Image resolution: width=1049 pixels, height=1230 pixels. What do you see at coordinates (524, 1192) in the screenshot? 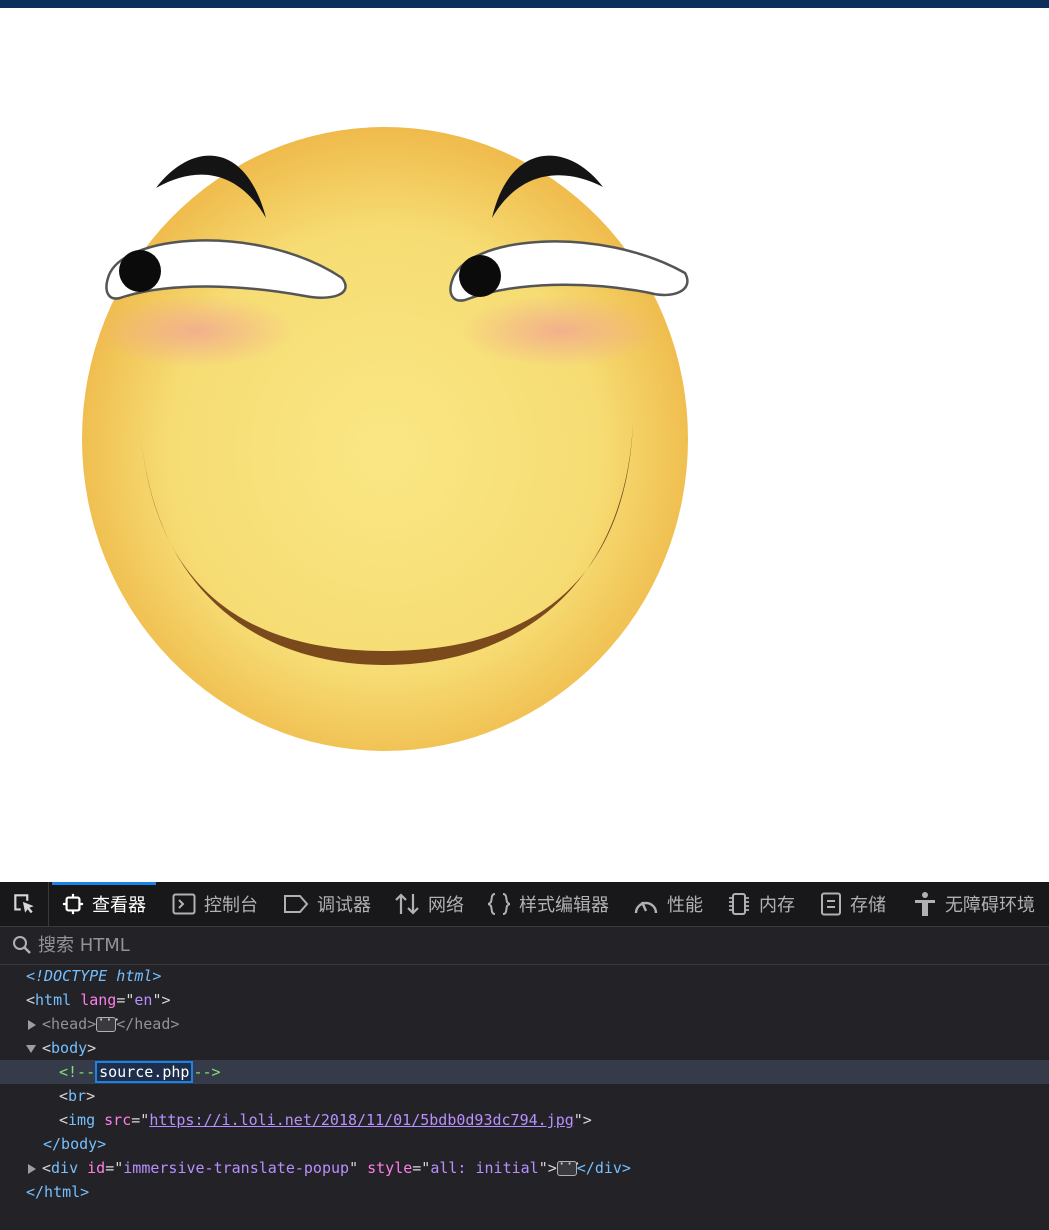
I see `tree-row-html-close: </html>` at bounding box center [524, 1192].